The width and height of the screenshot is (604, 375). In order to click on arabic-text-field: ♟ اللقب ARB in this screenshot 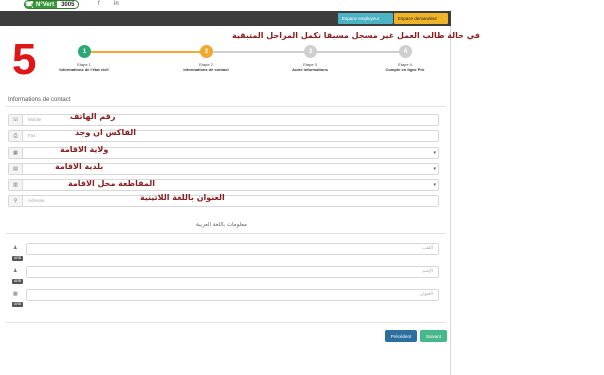, I will do `click(223, 252)`.